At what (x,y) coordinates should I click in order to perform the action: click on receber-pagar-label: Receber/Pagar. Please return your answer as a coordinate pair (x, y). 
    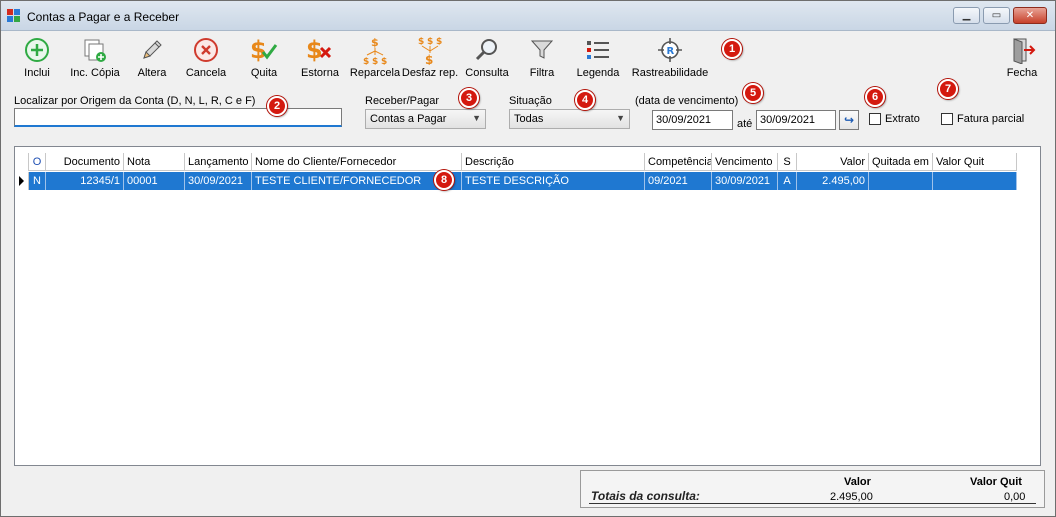
    Looking at the image, I should click on (402, 101).